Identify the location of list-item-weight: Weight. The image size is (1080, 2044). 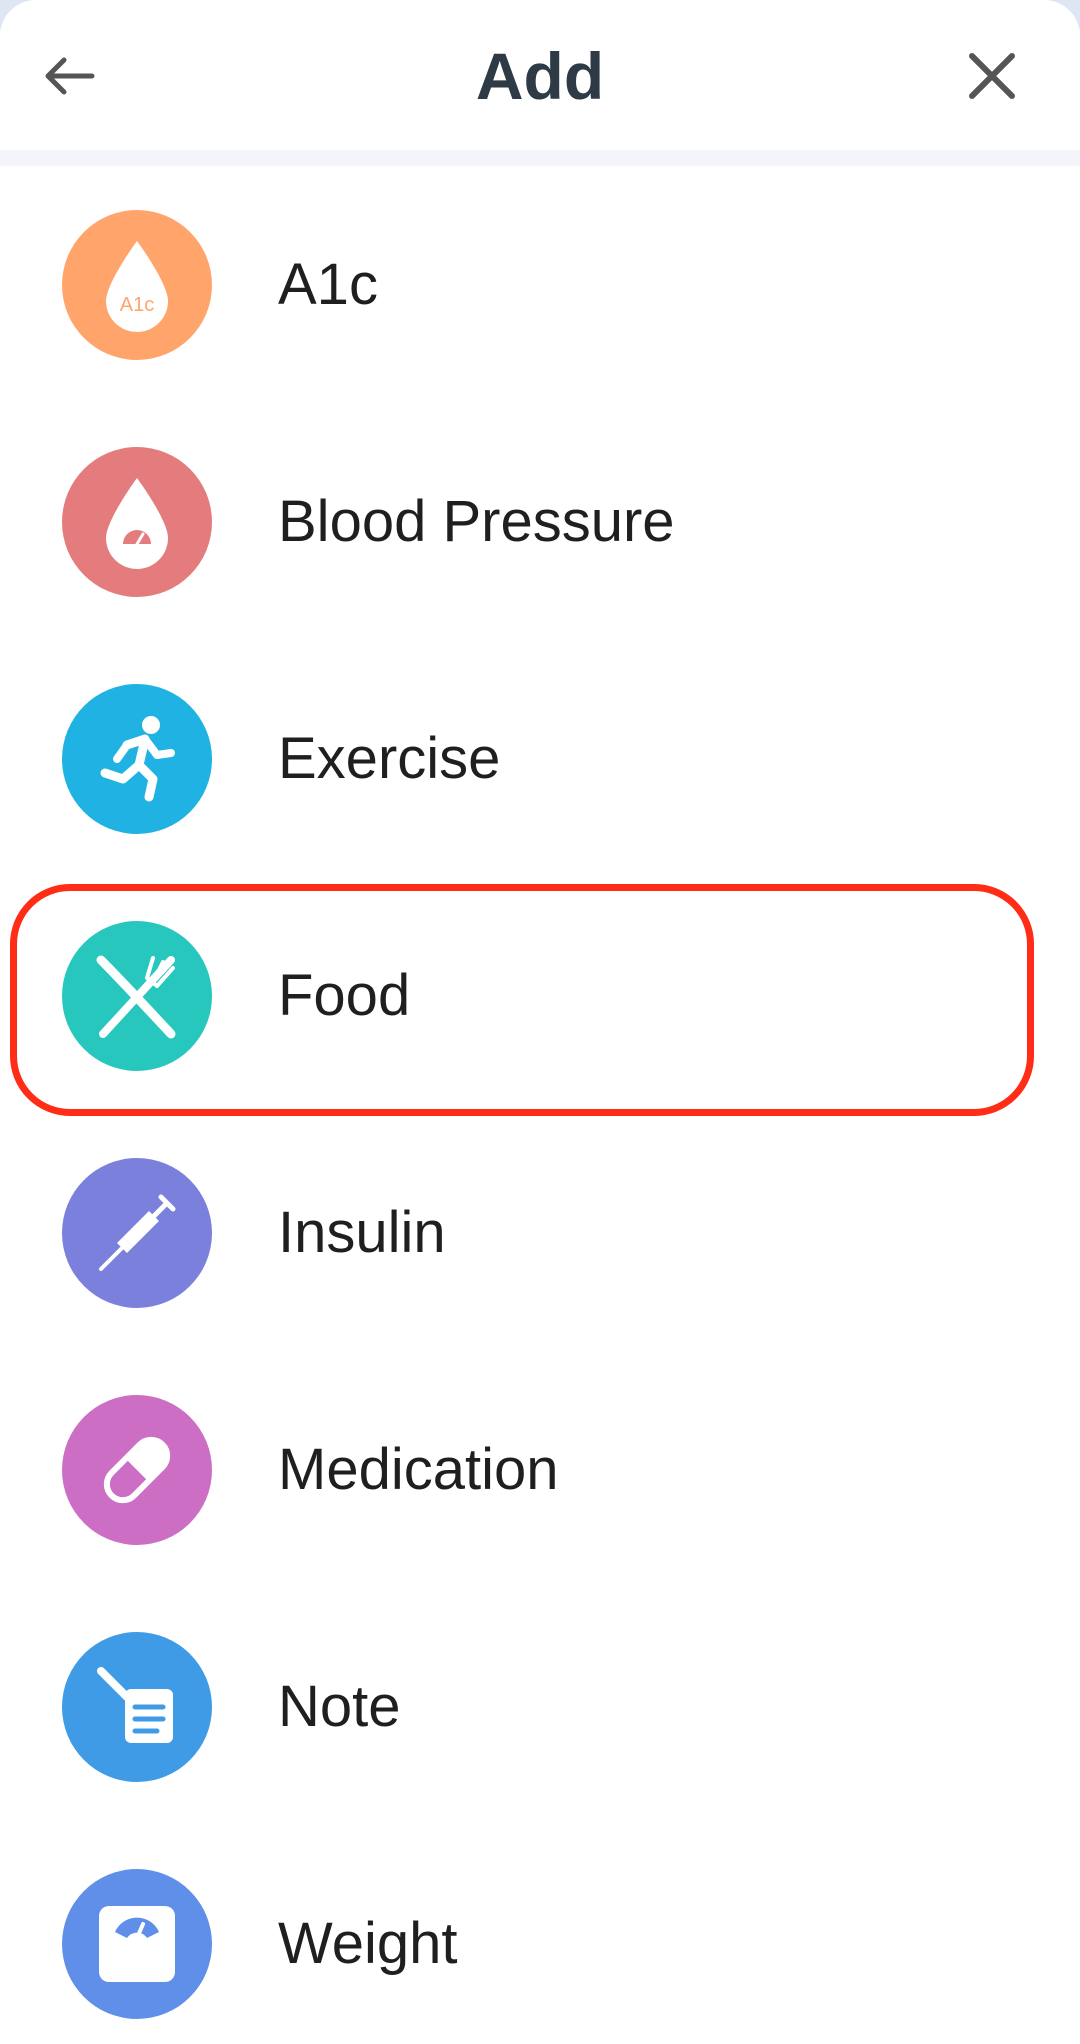
(540, 1934).